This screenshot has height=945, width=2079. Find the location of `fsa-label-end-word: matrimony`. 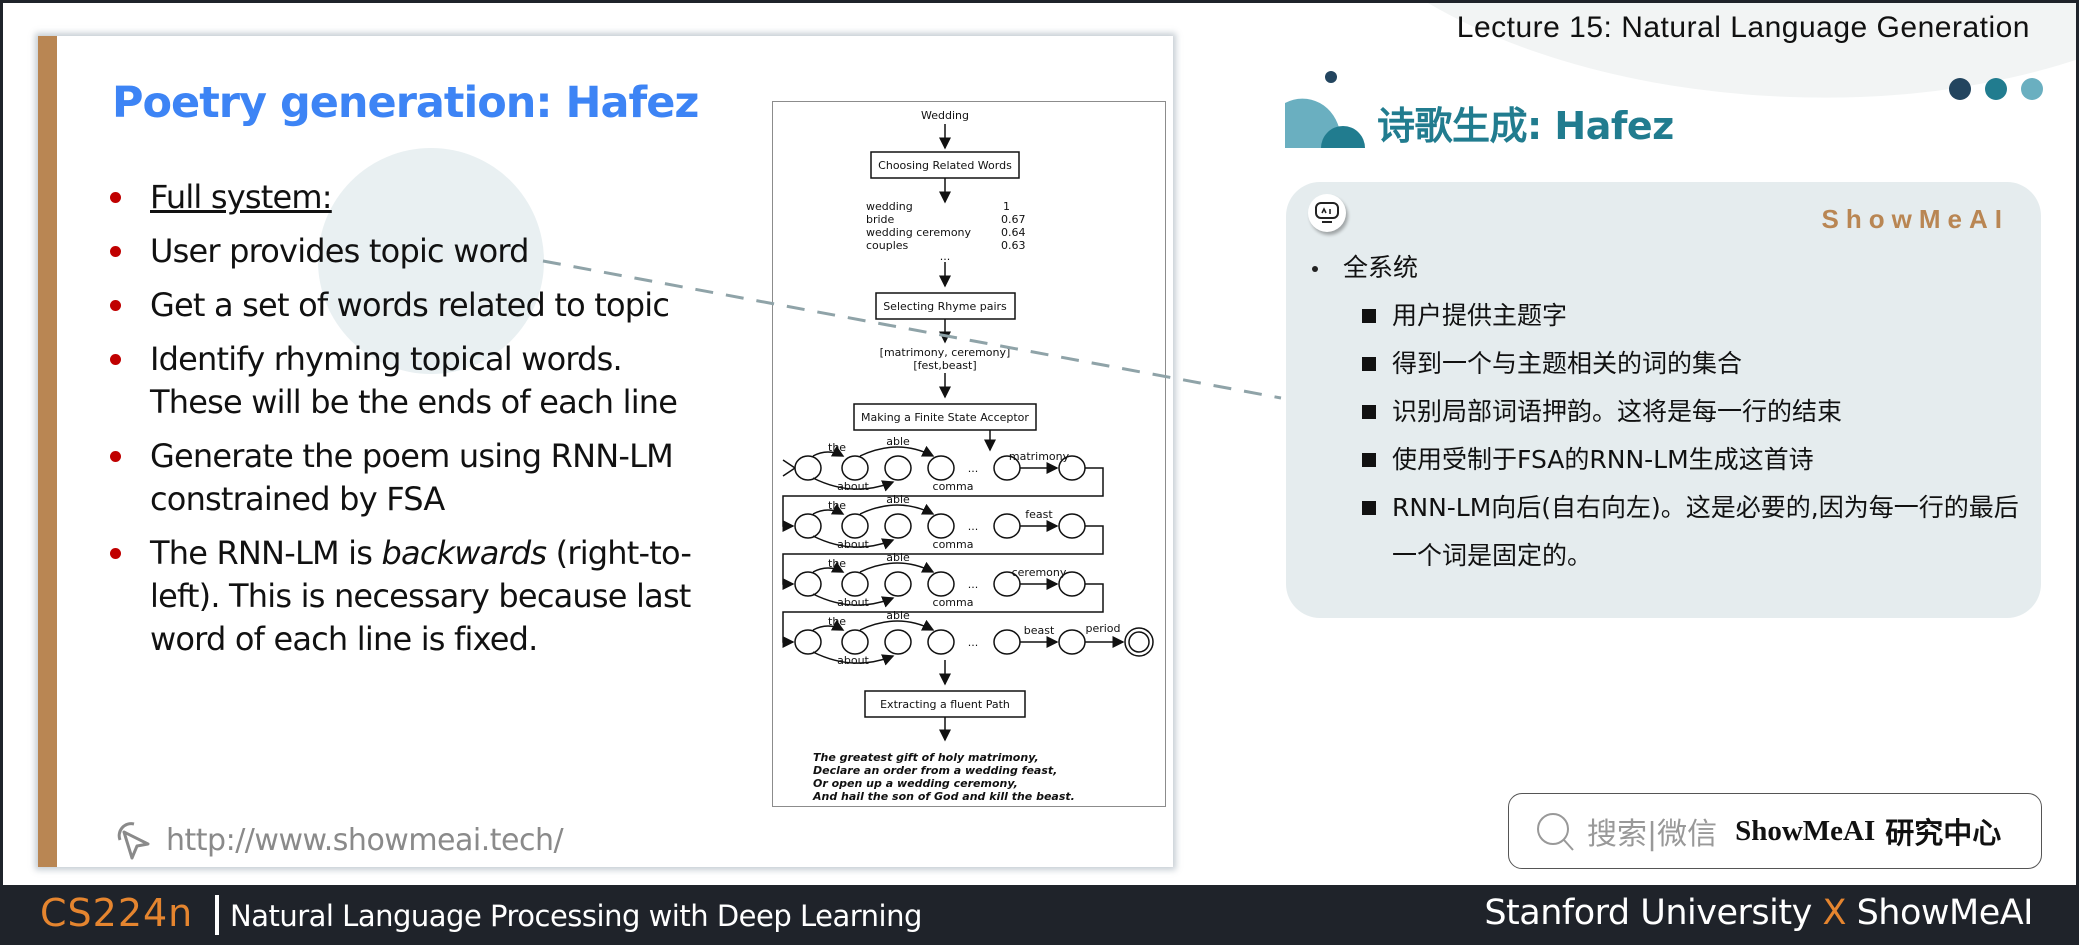

fsa-label-end-word: matrimony is located at coordinates (1039, 456).